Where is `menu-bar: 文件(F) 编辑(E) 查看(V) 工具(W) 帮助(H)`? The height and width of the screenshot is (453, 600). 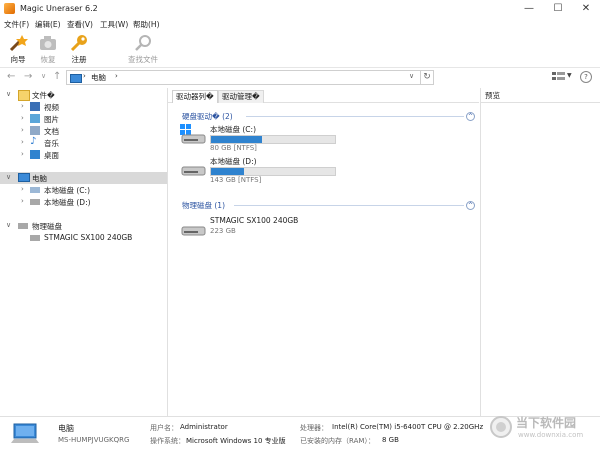 menu-bar: 文件(F) 编辑(E) 查看(V) 工具(W) 帮助(H) is located at coordinates (300, 24).